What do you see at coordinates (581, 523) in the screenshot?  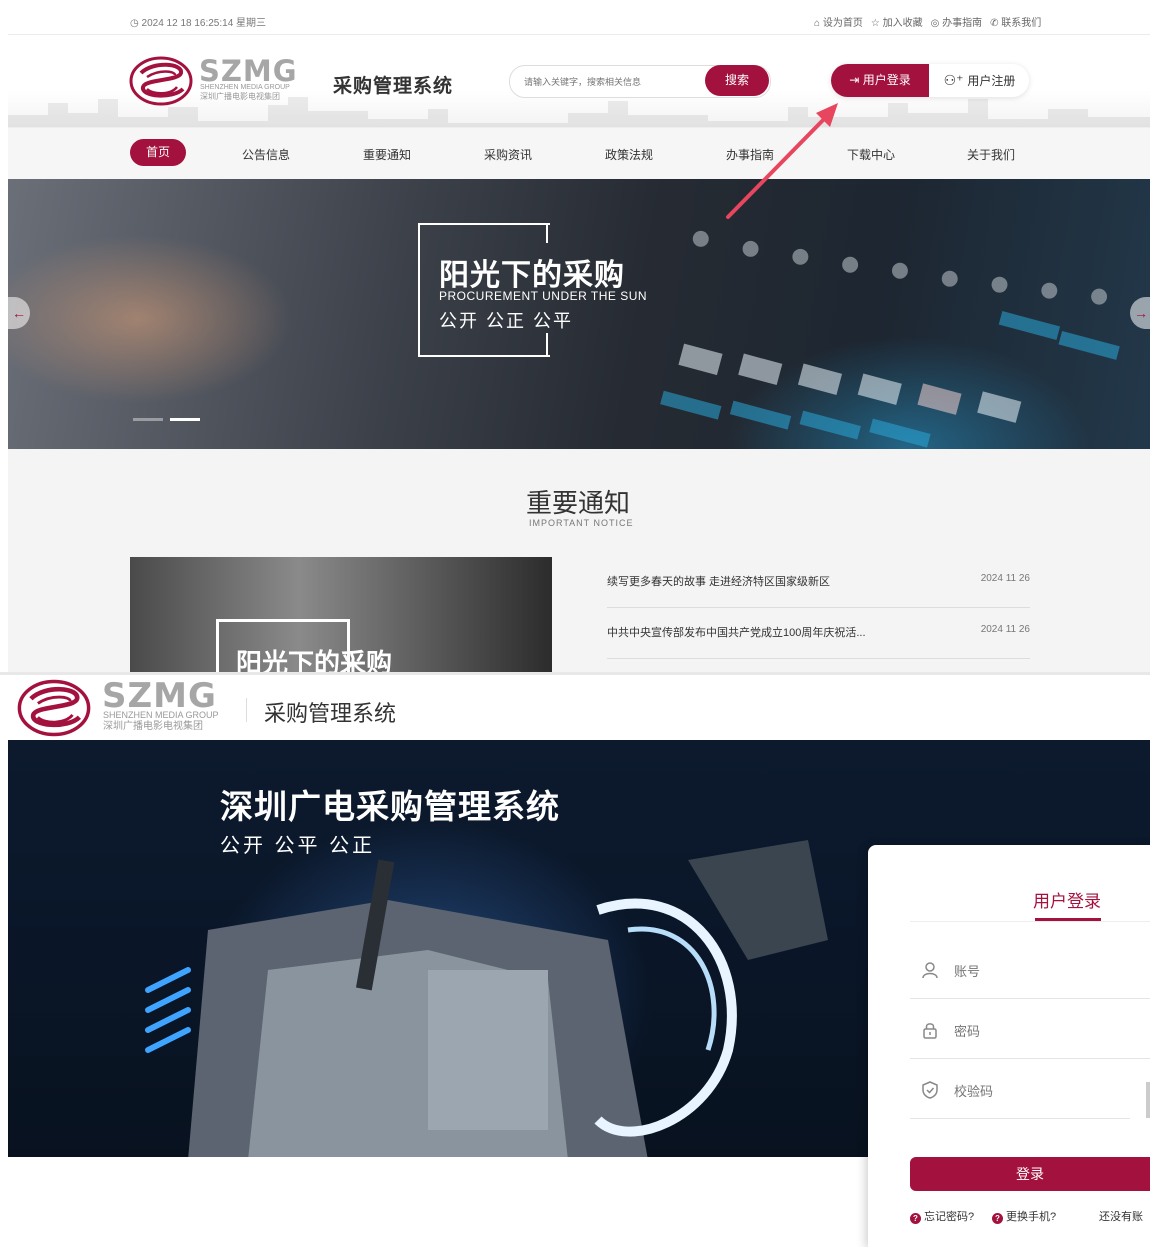 I see `notice-subtitle: IMPORTANT NOTICE` at bounding box center [581, 523].